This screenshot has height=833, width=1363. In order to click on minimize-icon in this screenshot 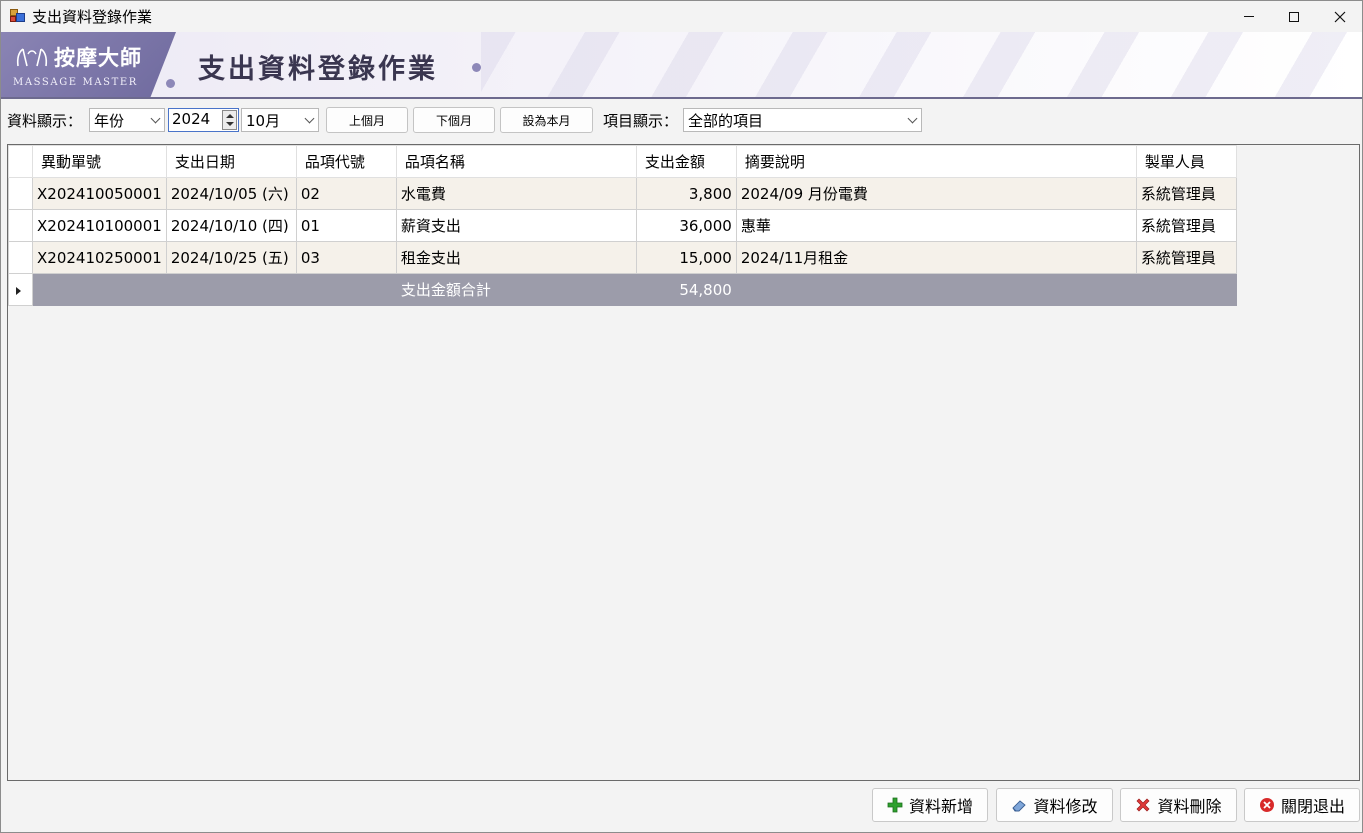, I will do `click(1249, 16)`.